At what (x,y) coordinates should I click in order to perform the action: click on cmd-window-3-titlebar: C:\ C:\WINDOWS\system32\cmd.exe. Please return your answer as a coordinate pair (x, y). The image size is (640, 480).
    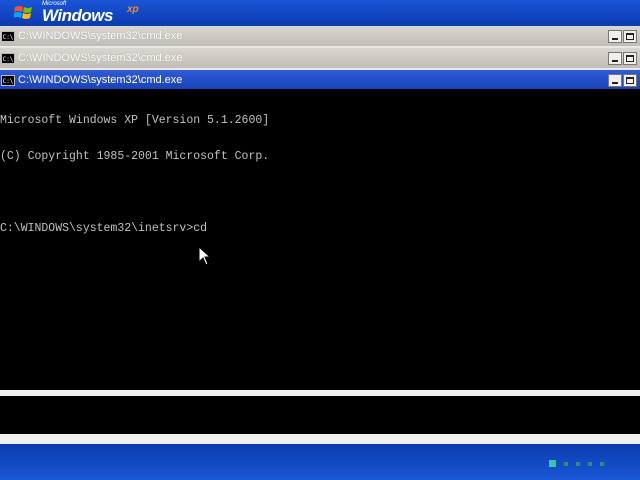
    Looking at the image, I should click on (320, 80).